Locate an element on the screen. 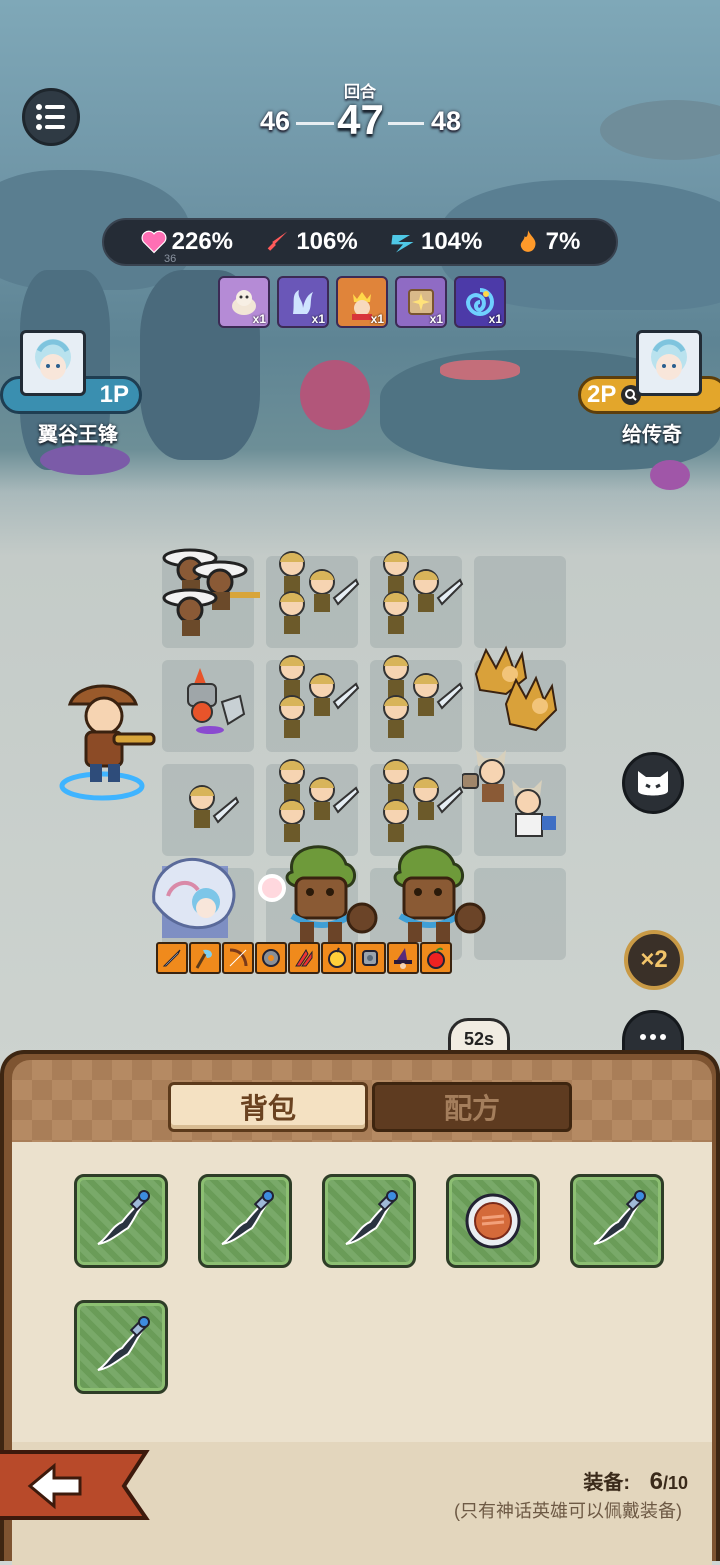  equip-note: (只有神话英雄可以佩戴装备) is located at coordinates (568, 1511).